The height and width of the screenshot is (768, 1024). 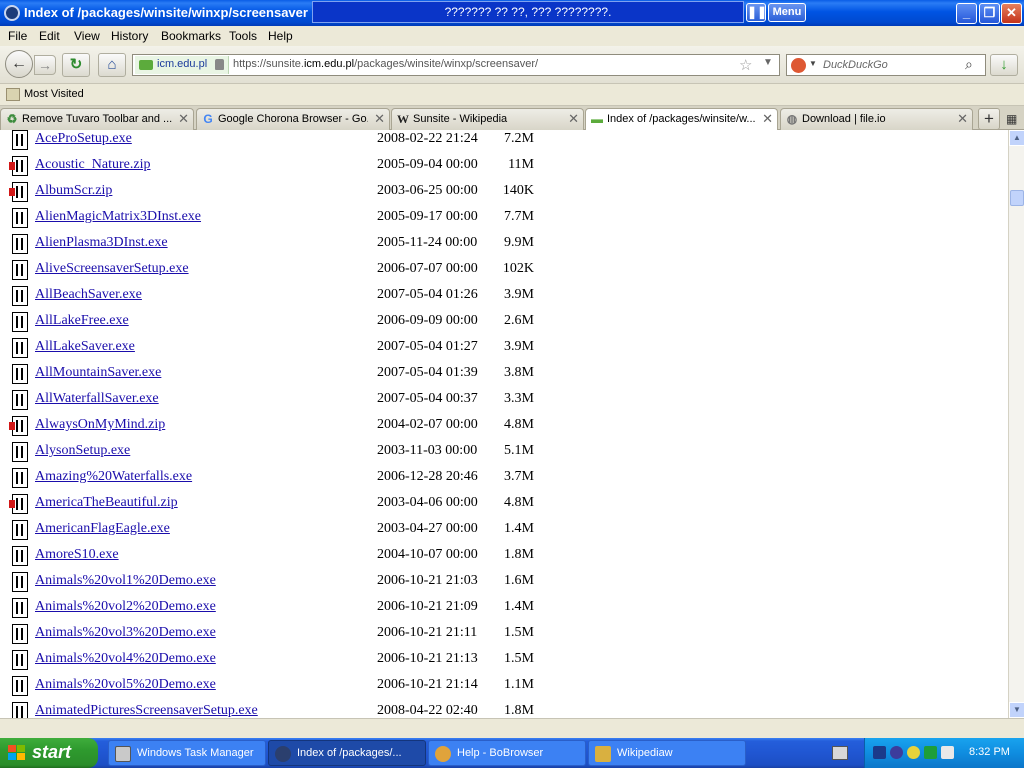 I want to click on file-link: AllMountainSaver.exe, so click(x=98, y=373).